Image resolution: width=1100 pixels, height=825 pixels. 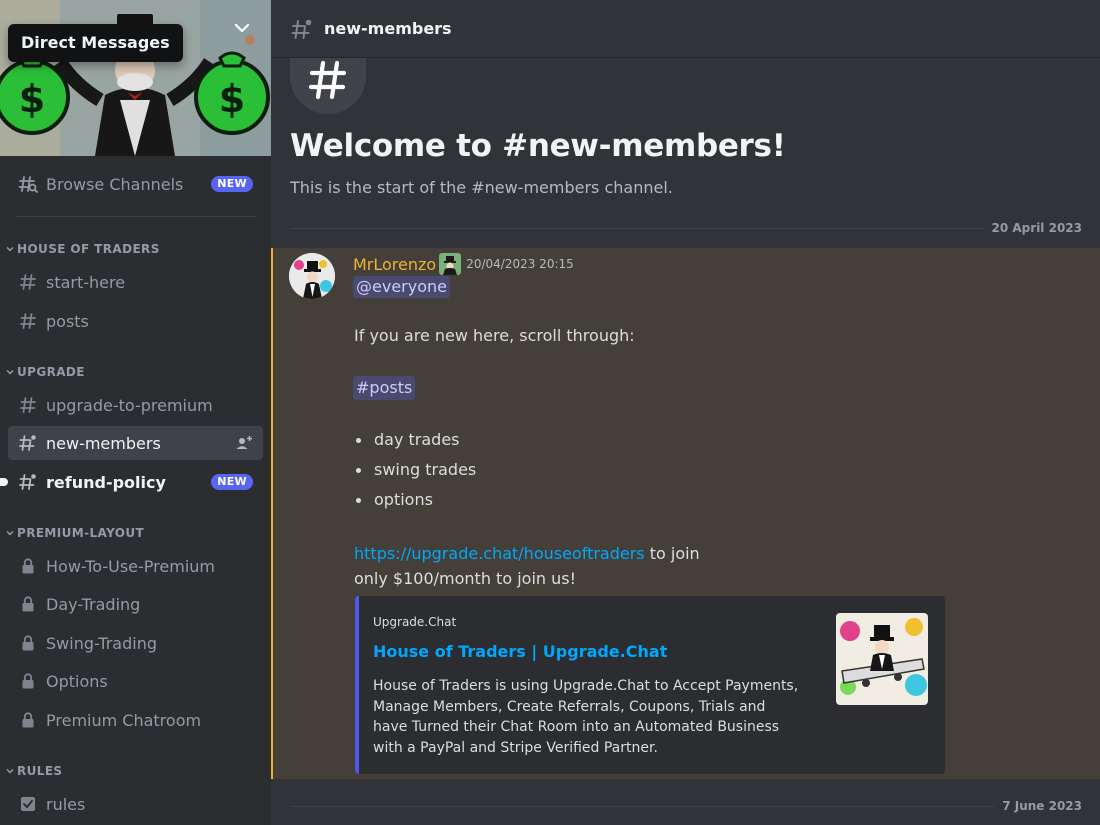 I want to click on sidebar-item-label: Premium Chatroom, so click(x=124, y=720).